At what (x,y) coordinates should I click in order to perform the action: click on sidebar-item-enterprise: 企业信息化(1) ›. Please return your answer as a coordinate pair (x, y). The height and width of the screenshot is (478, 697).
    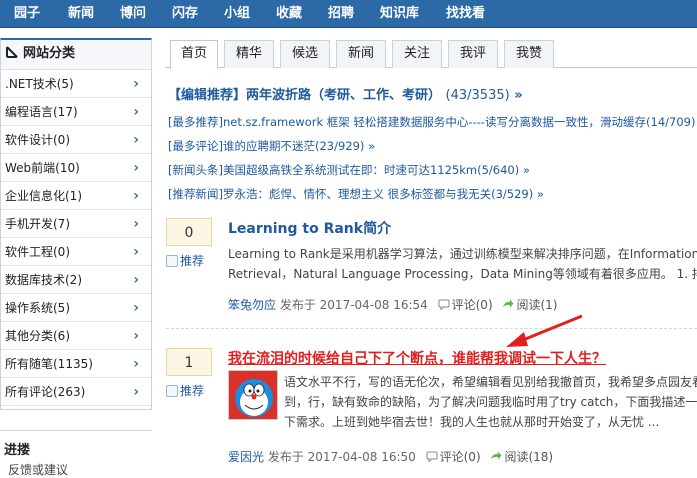
    Looking at the image, I should click on (76, 196).